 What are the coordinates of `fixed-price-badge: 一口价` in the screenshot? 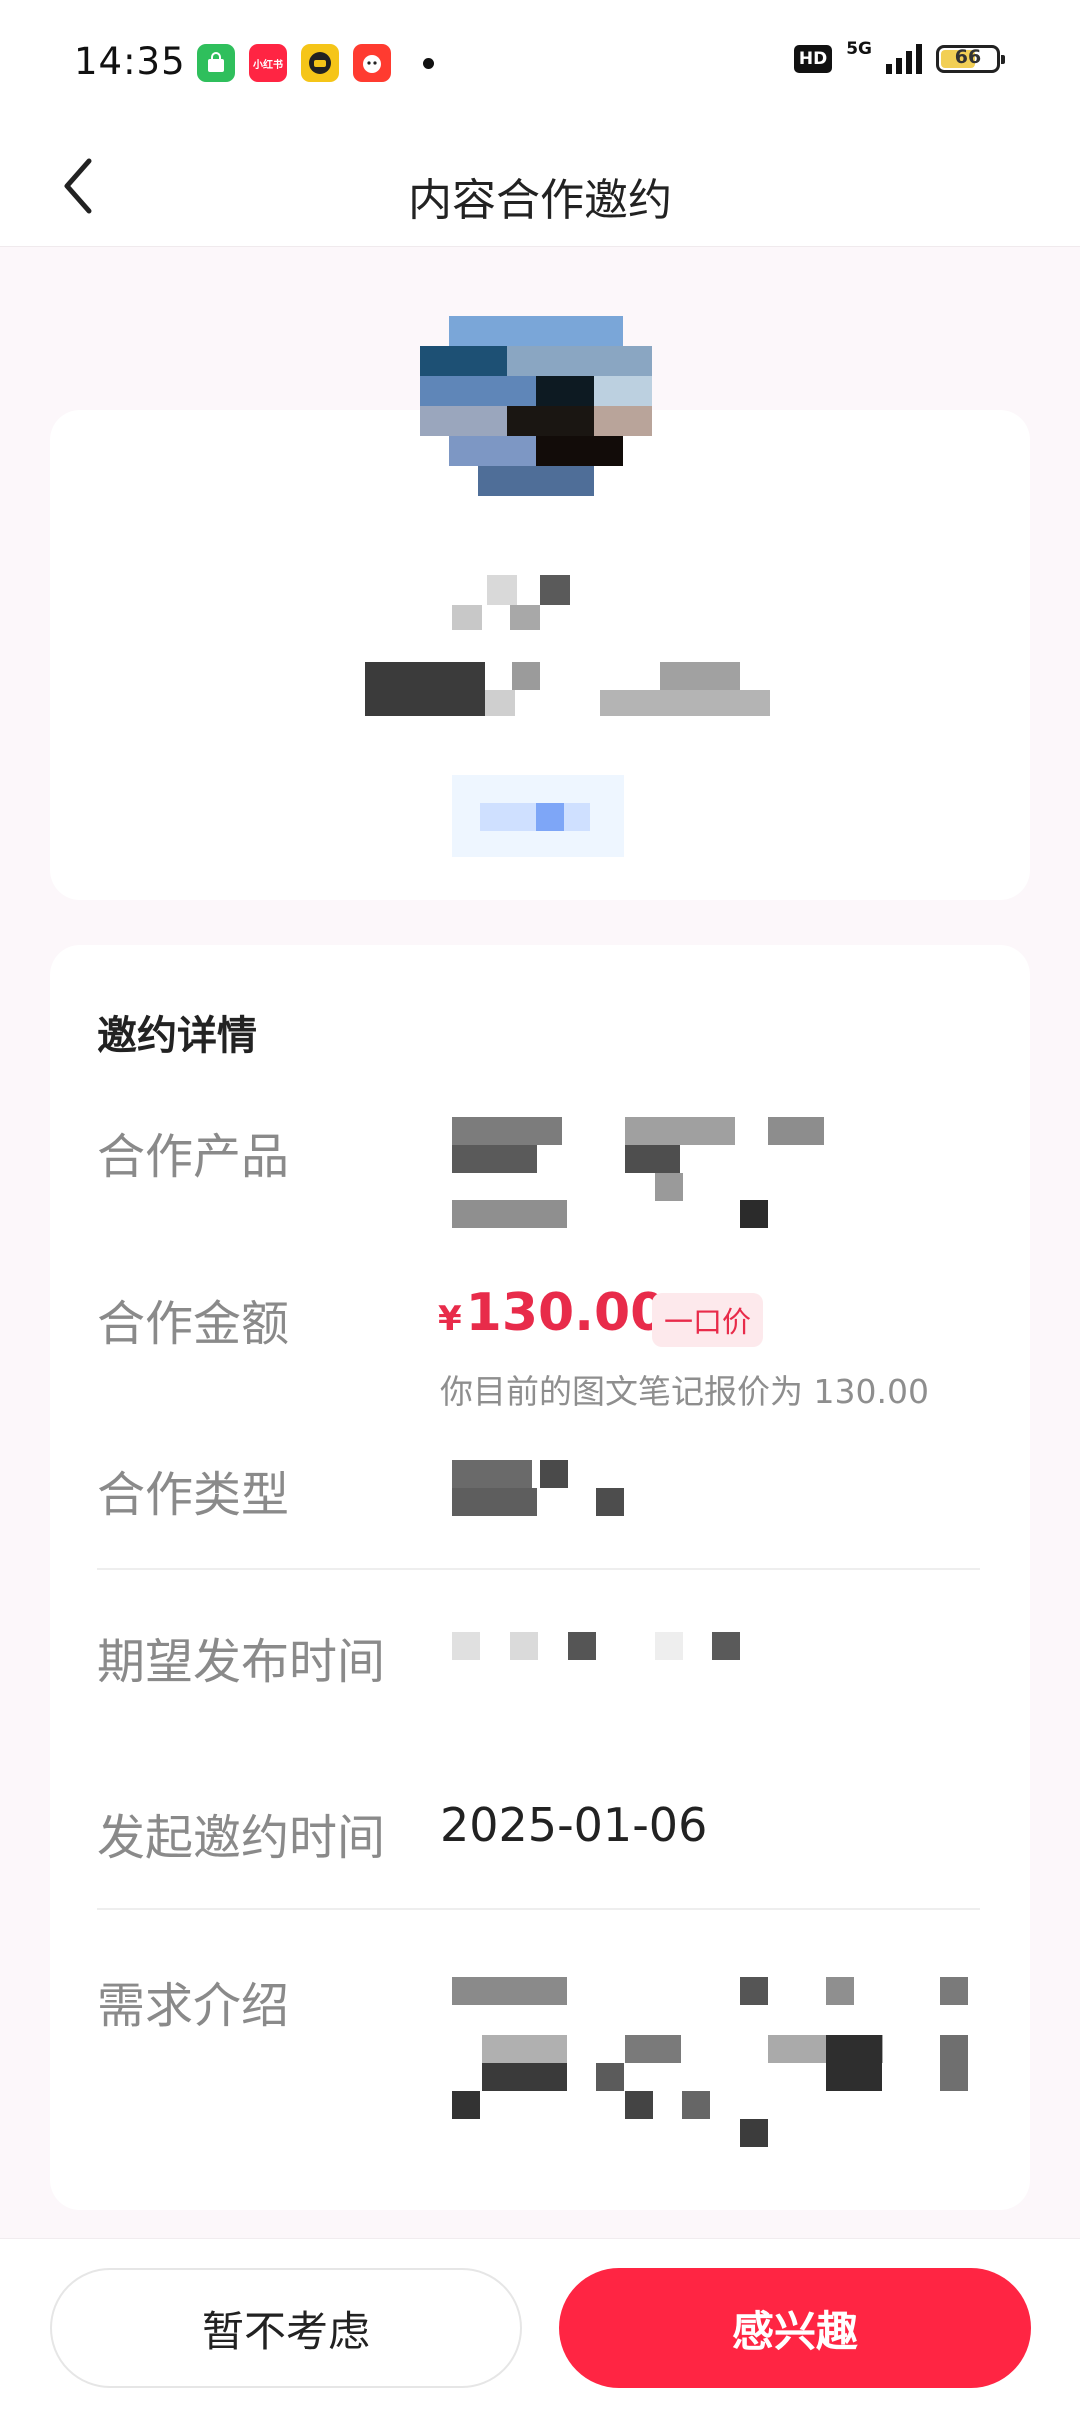 It's located at (708, 1320).